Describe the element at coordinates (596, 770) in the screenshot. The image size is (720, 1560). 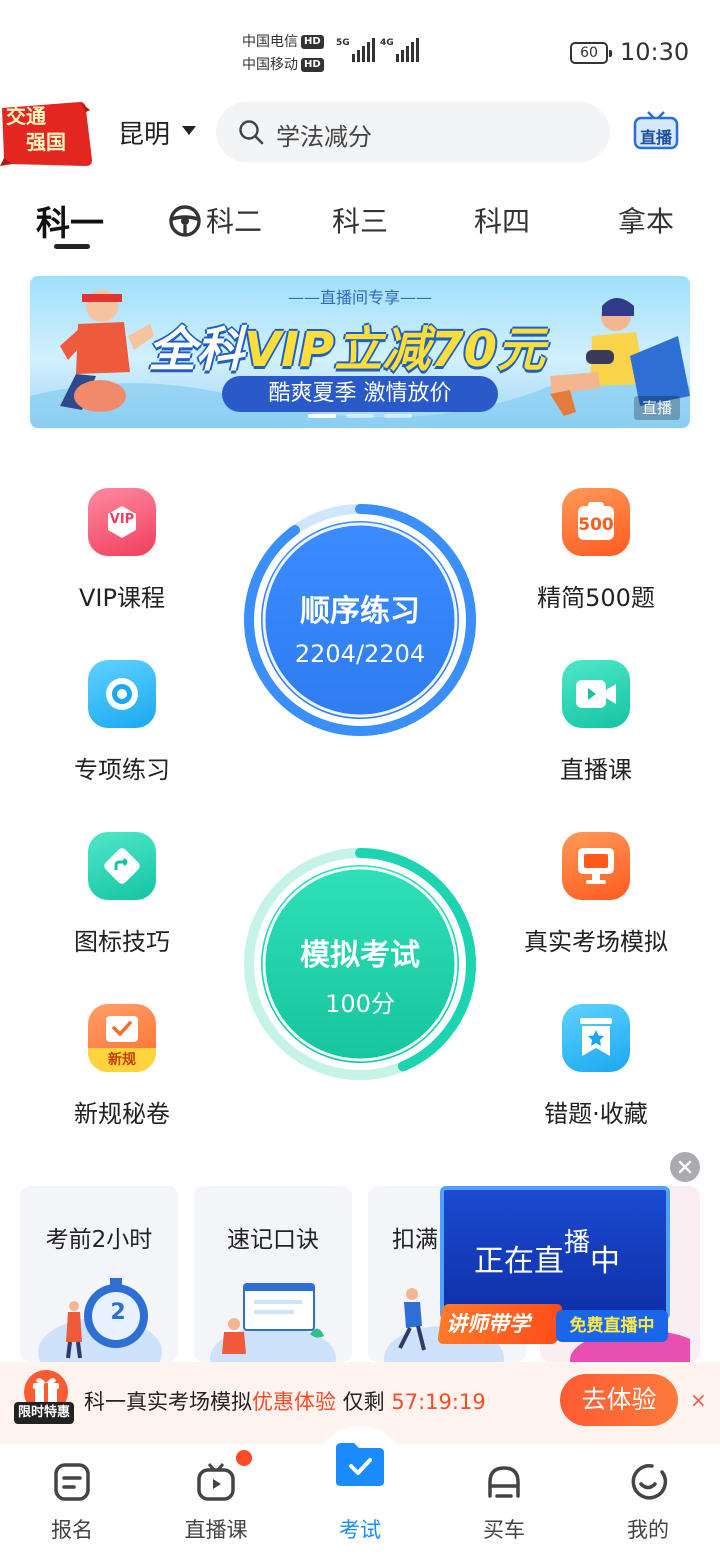
I see `live-class-label: 直播课` at that location.